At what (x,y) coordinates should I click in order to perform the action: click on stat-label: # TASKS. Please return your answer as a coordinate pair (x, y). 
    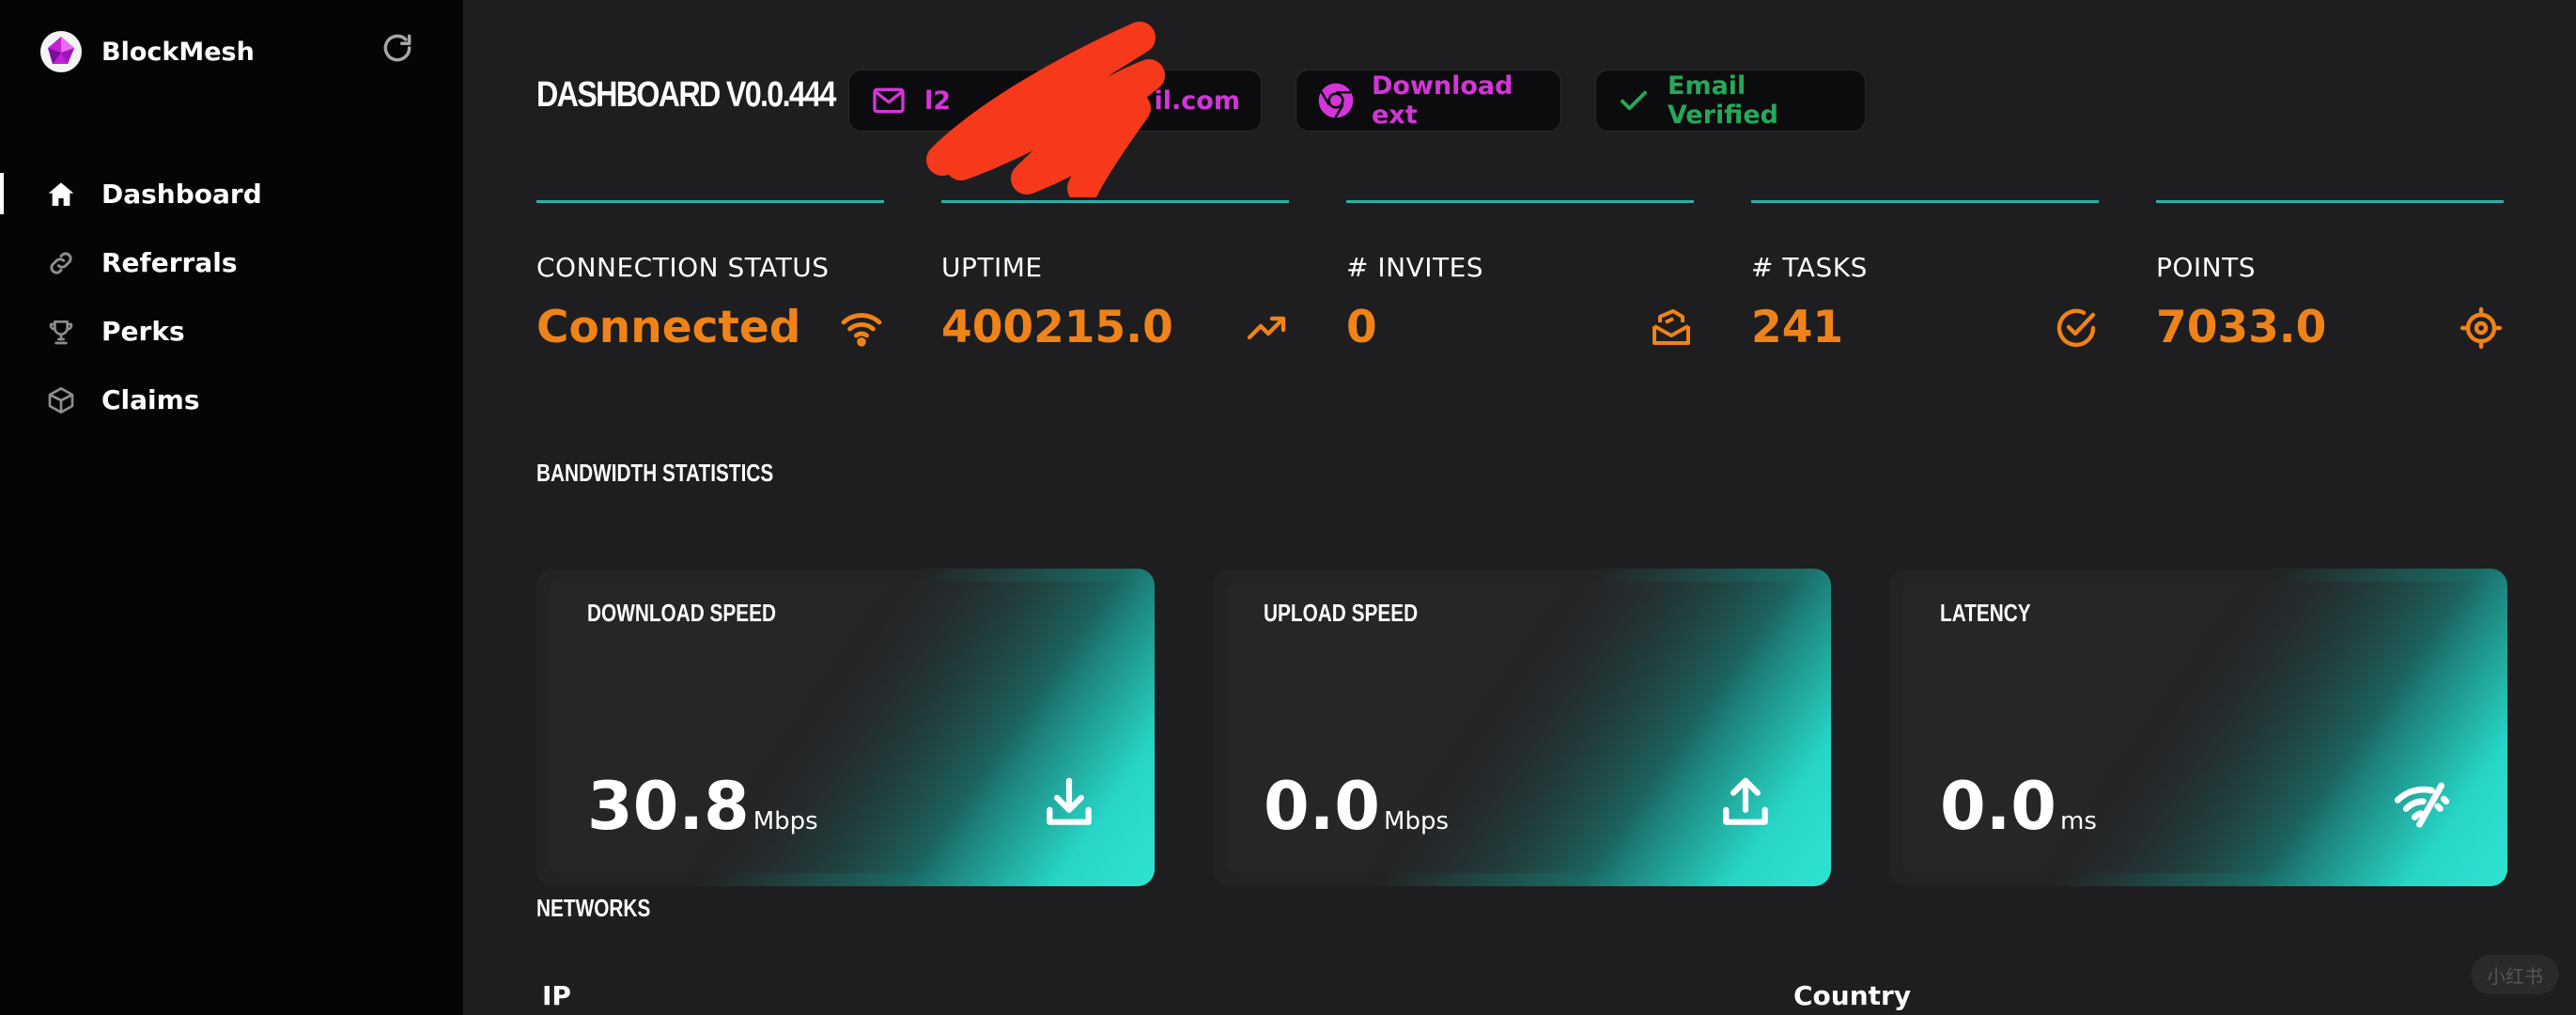
    Looking at the image, I should click on (1810, 267).